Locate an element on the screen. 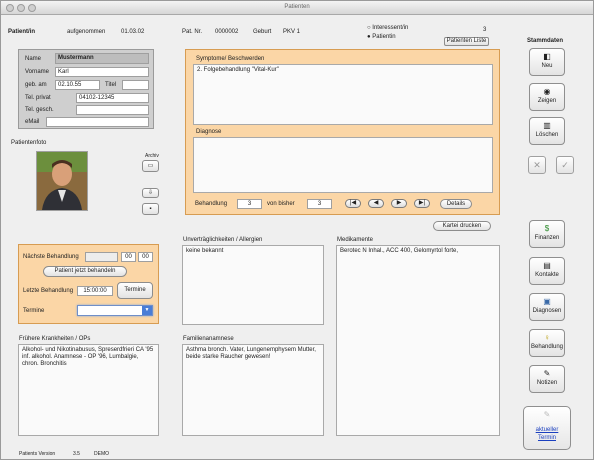 This screenshot has width=594, height=460. finances-button: $ Finanzen is located at coordinates (547, 234).